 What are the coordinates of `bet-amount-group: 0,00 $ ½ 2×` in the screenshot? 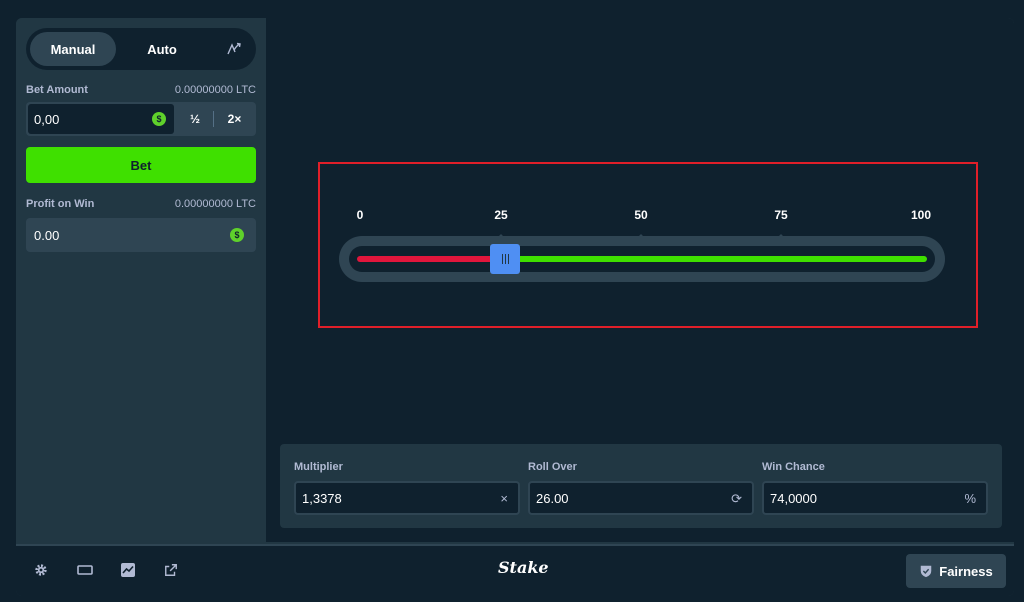 It's located at (141, 119).